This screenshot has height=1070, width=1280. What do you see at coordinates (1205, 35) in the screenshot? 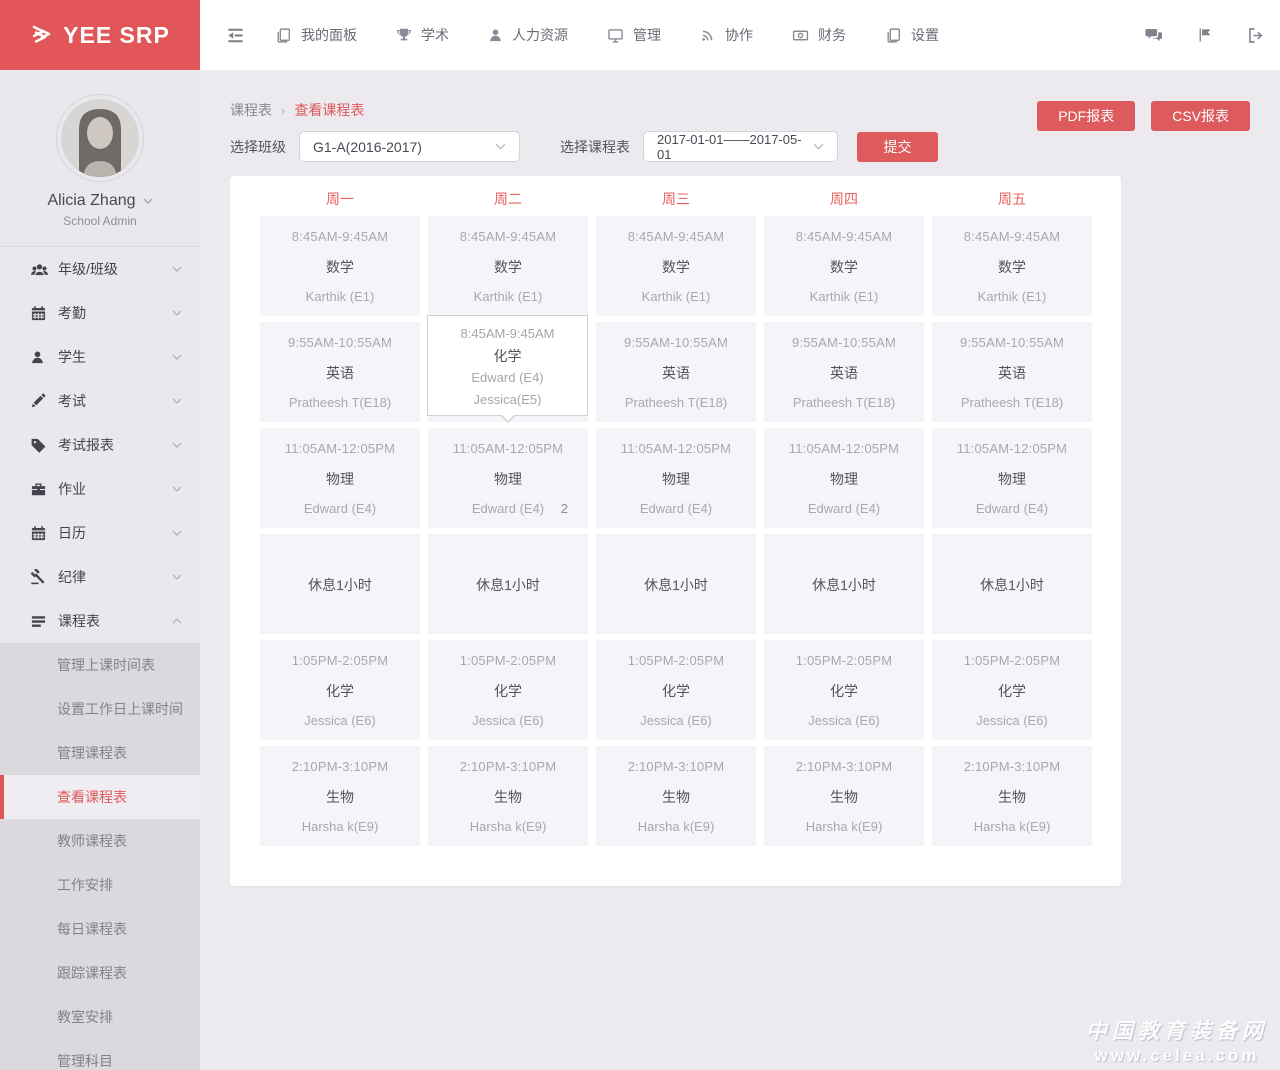
I see `flag-icon` at bounding box center [1205, 35].